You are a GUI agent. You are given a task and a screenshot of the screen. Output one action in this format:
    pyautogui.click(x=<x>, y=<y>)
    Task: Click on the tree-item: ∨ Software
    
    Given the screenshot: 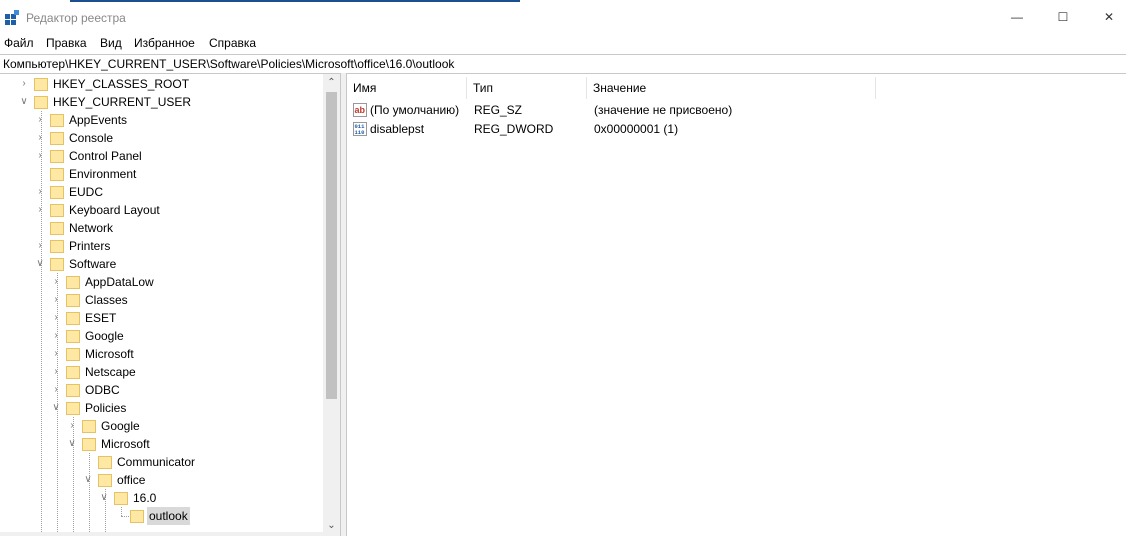 What is the action you would take?
    pyautogui.click(x=161, y=264)
    